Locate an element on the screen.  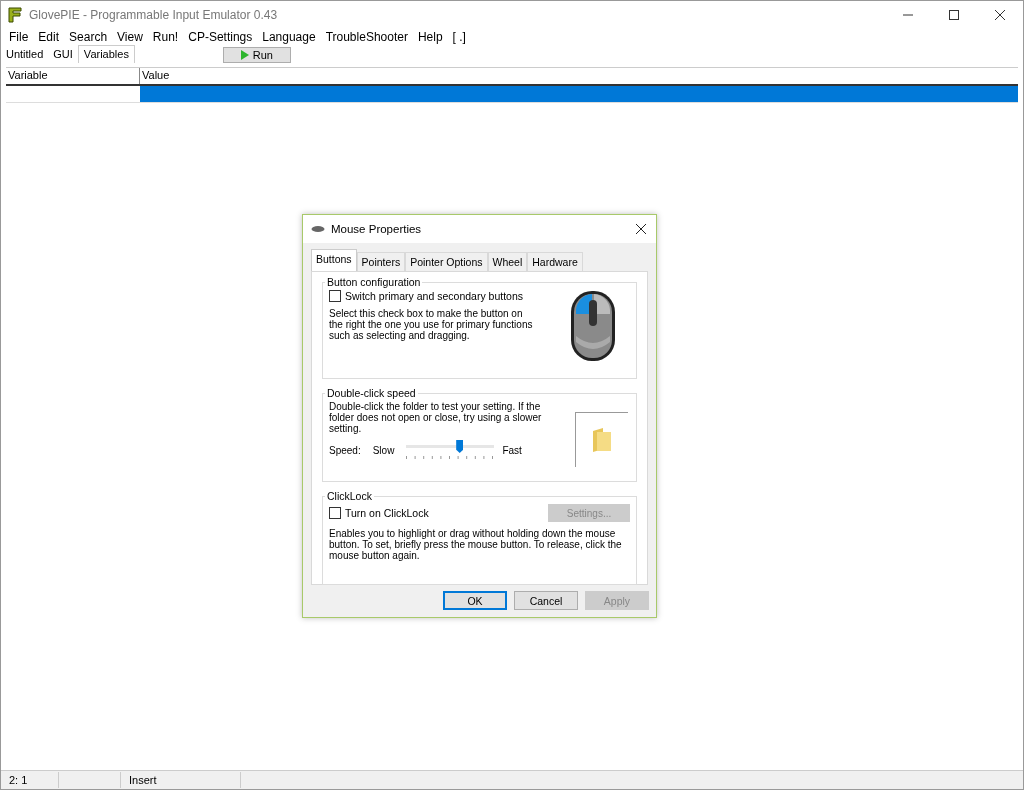
dialog-title: Mouse Properties is located at coordinates (376, 229).